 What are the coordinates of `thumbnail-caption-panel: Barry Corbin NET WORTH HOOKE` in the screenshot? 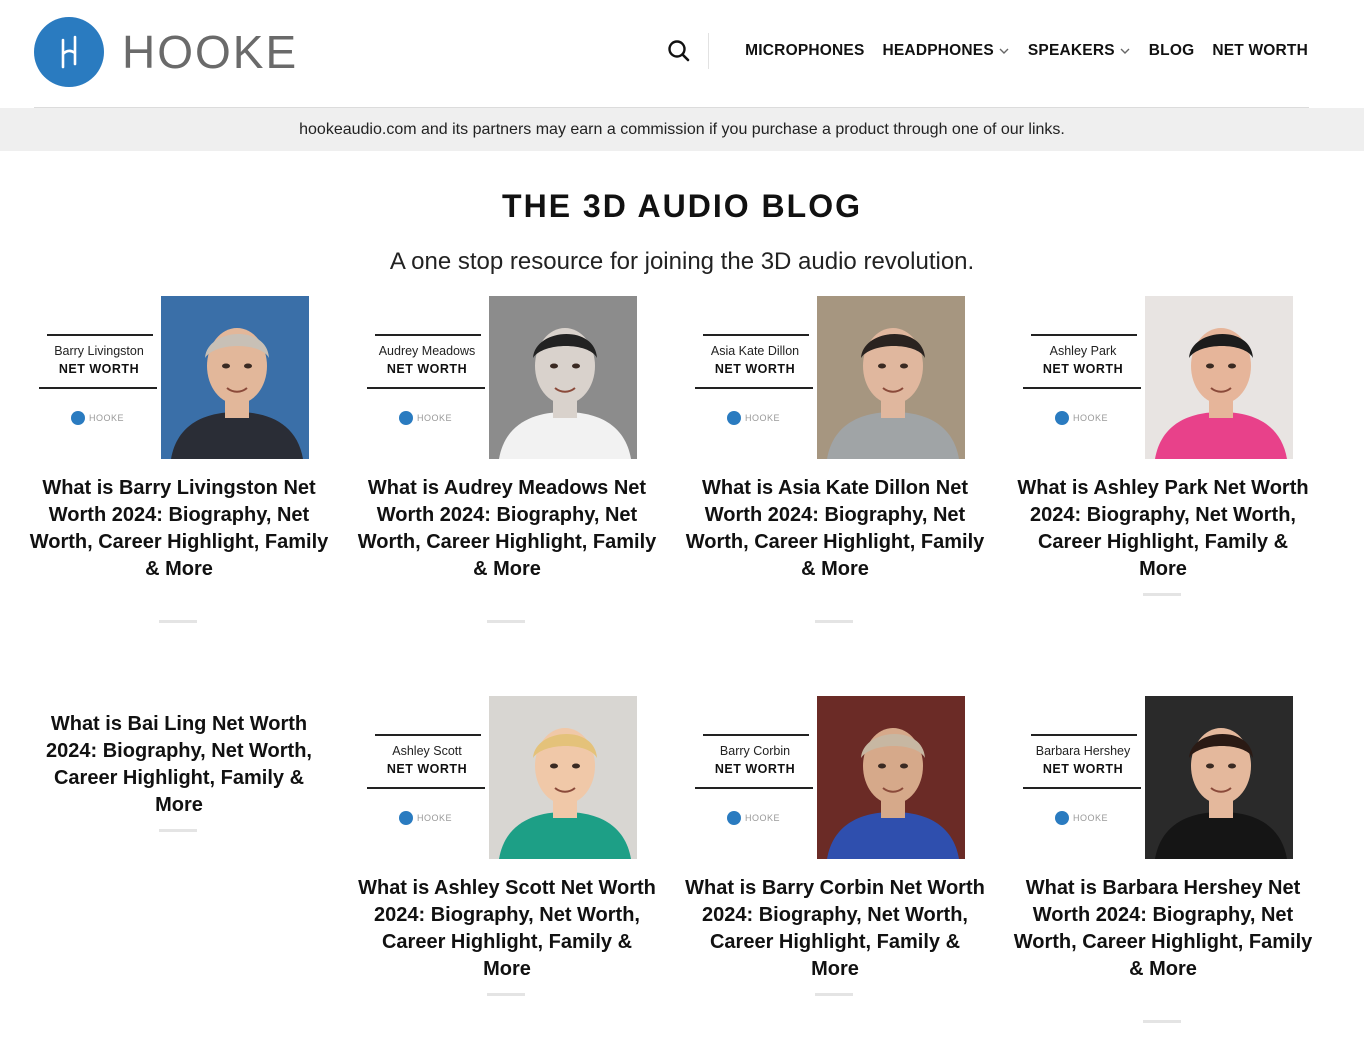 It's located at (755, 777).